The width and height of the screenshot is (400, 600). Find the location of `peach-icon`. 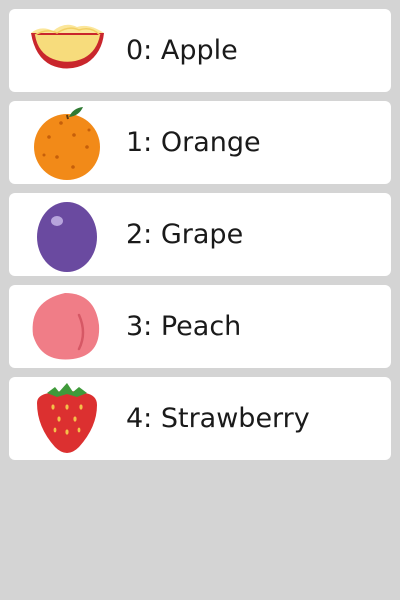

peach-icon is located at coordinates (67, 327).